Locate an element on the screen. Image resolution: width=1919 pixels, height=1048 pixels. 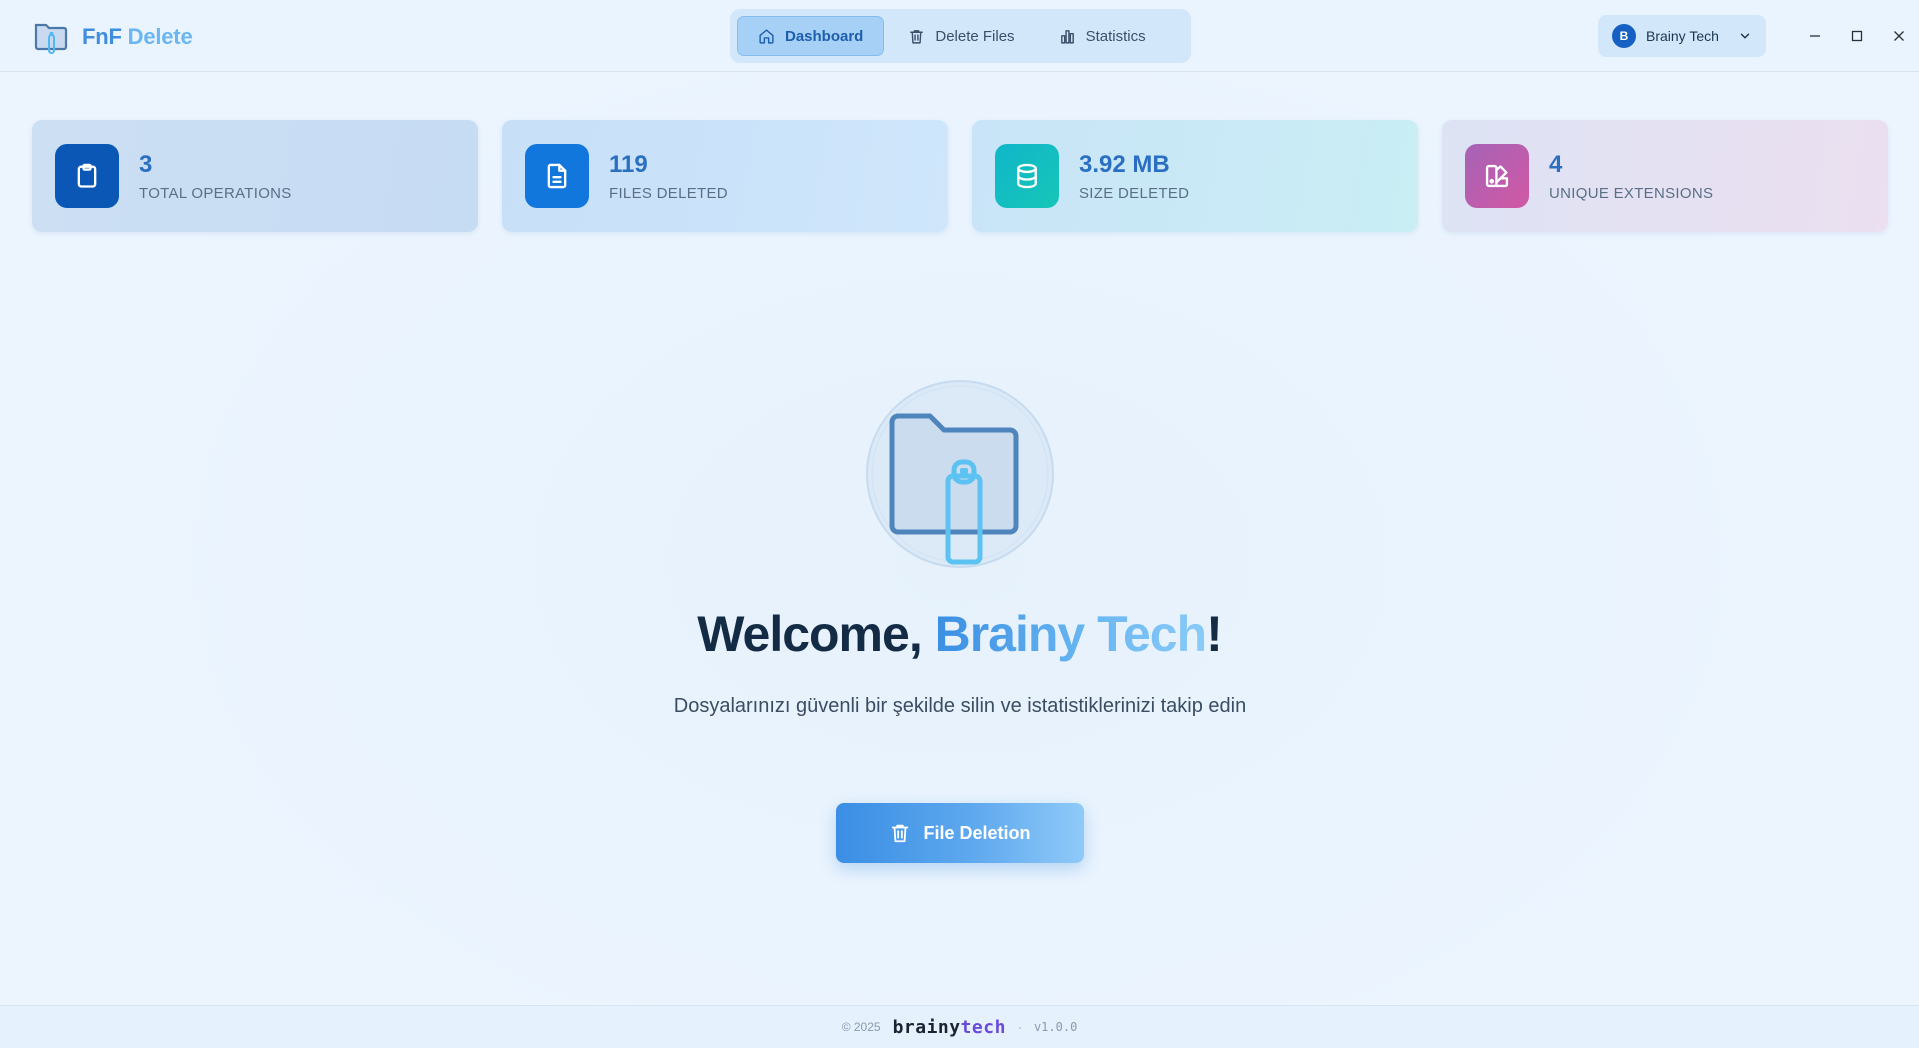
tab-statistics-label: Statistics is located at coordinates (1115, 36).